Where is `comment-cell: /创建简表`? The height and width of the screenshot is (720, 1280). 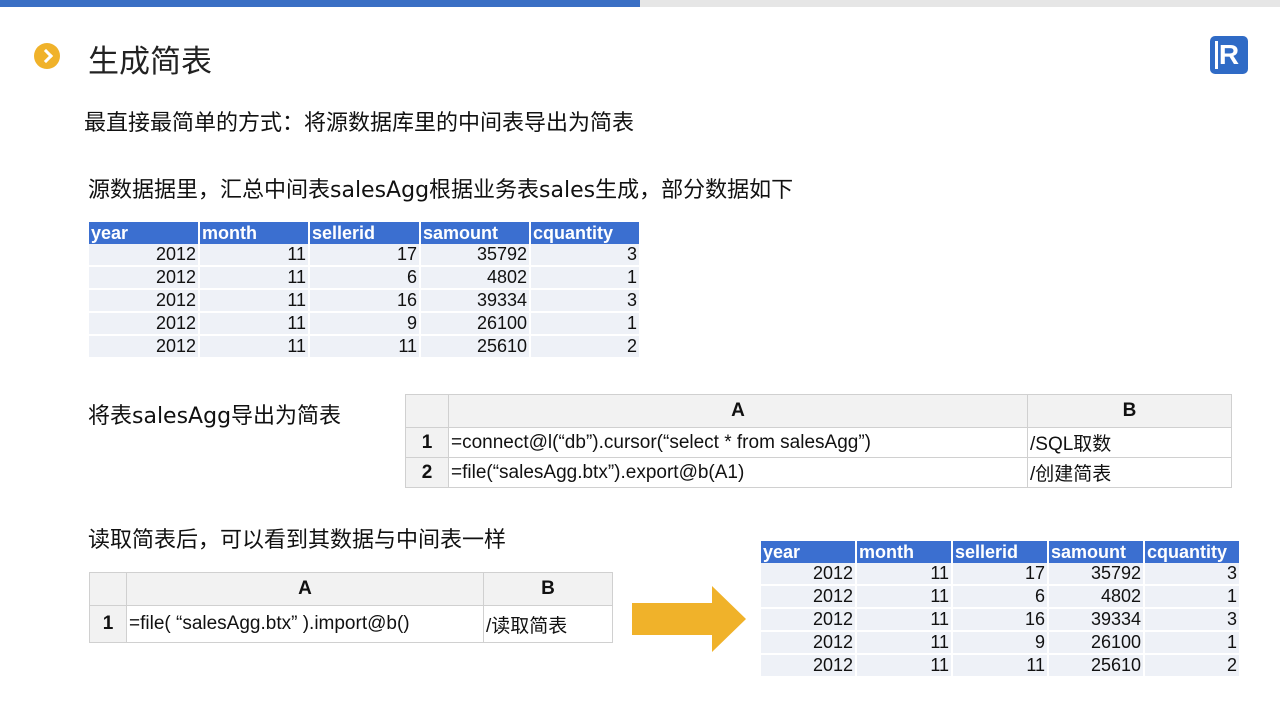
comment-cell: /创建简表 is located at coordinates (1129, 472).